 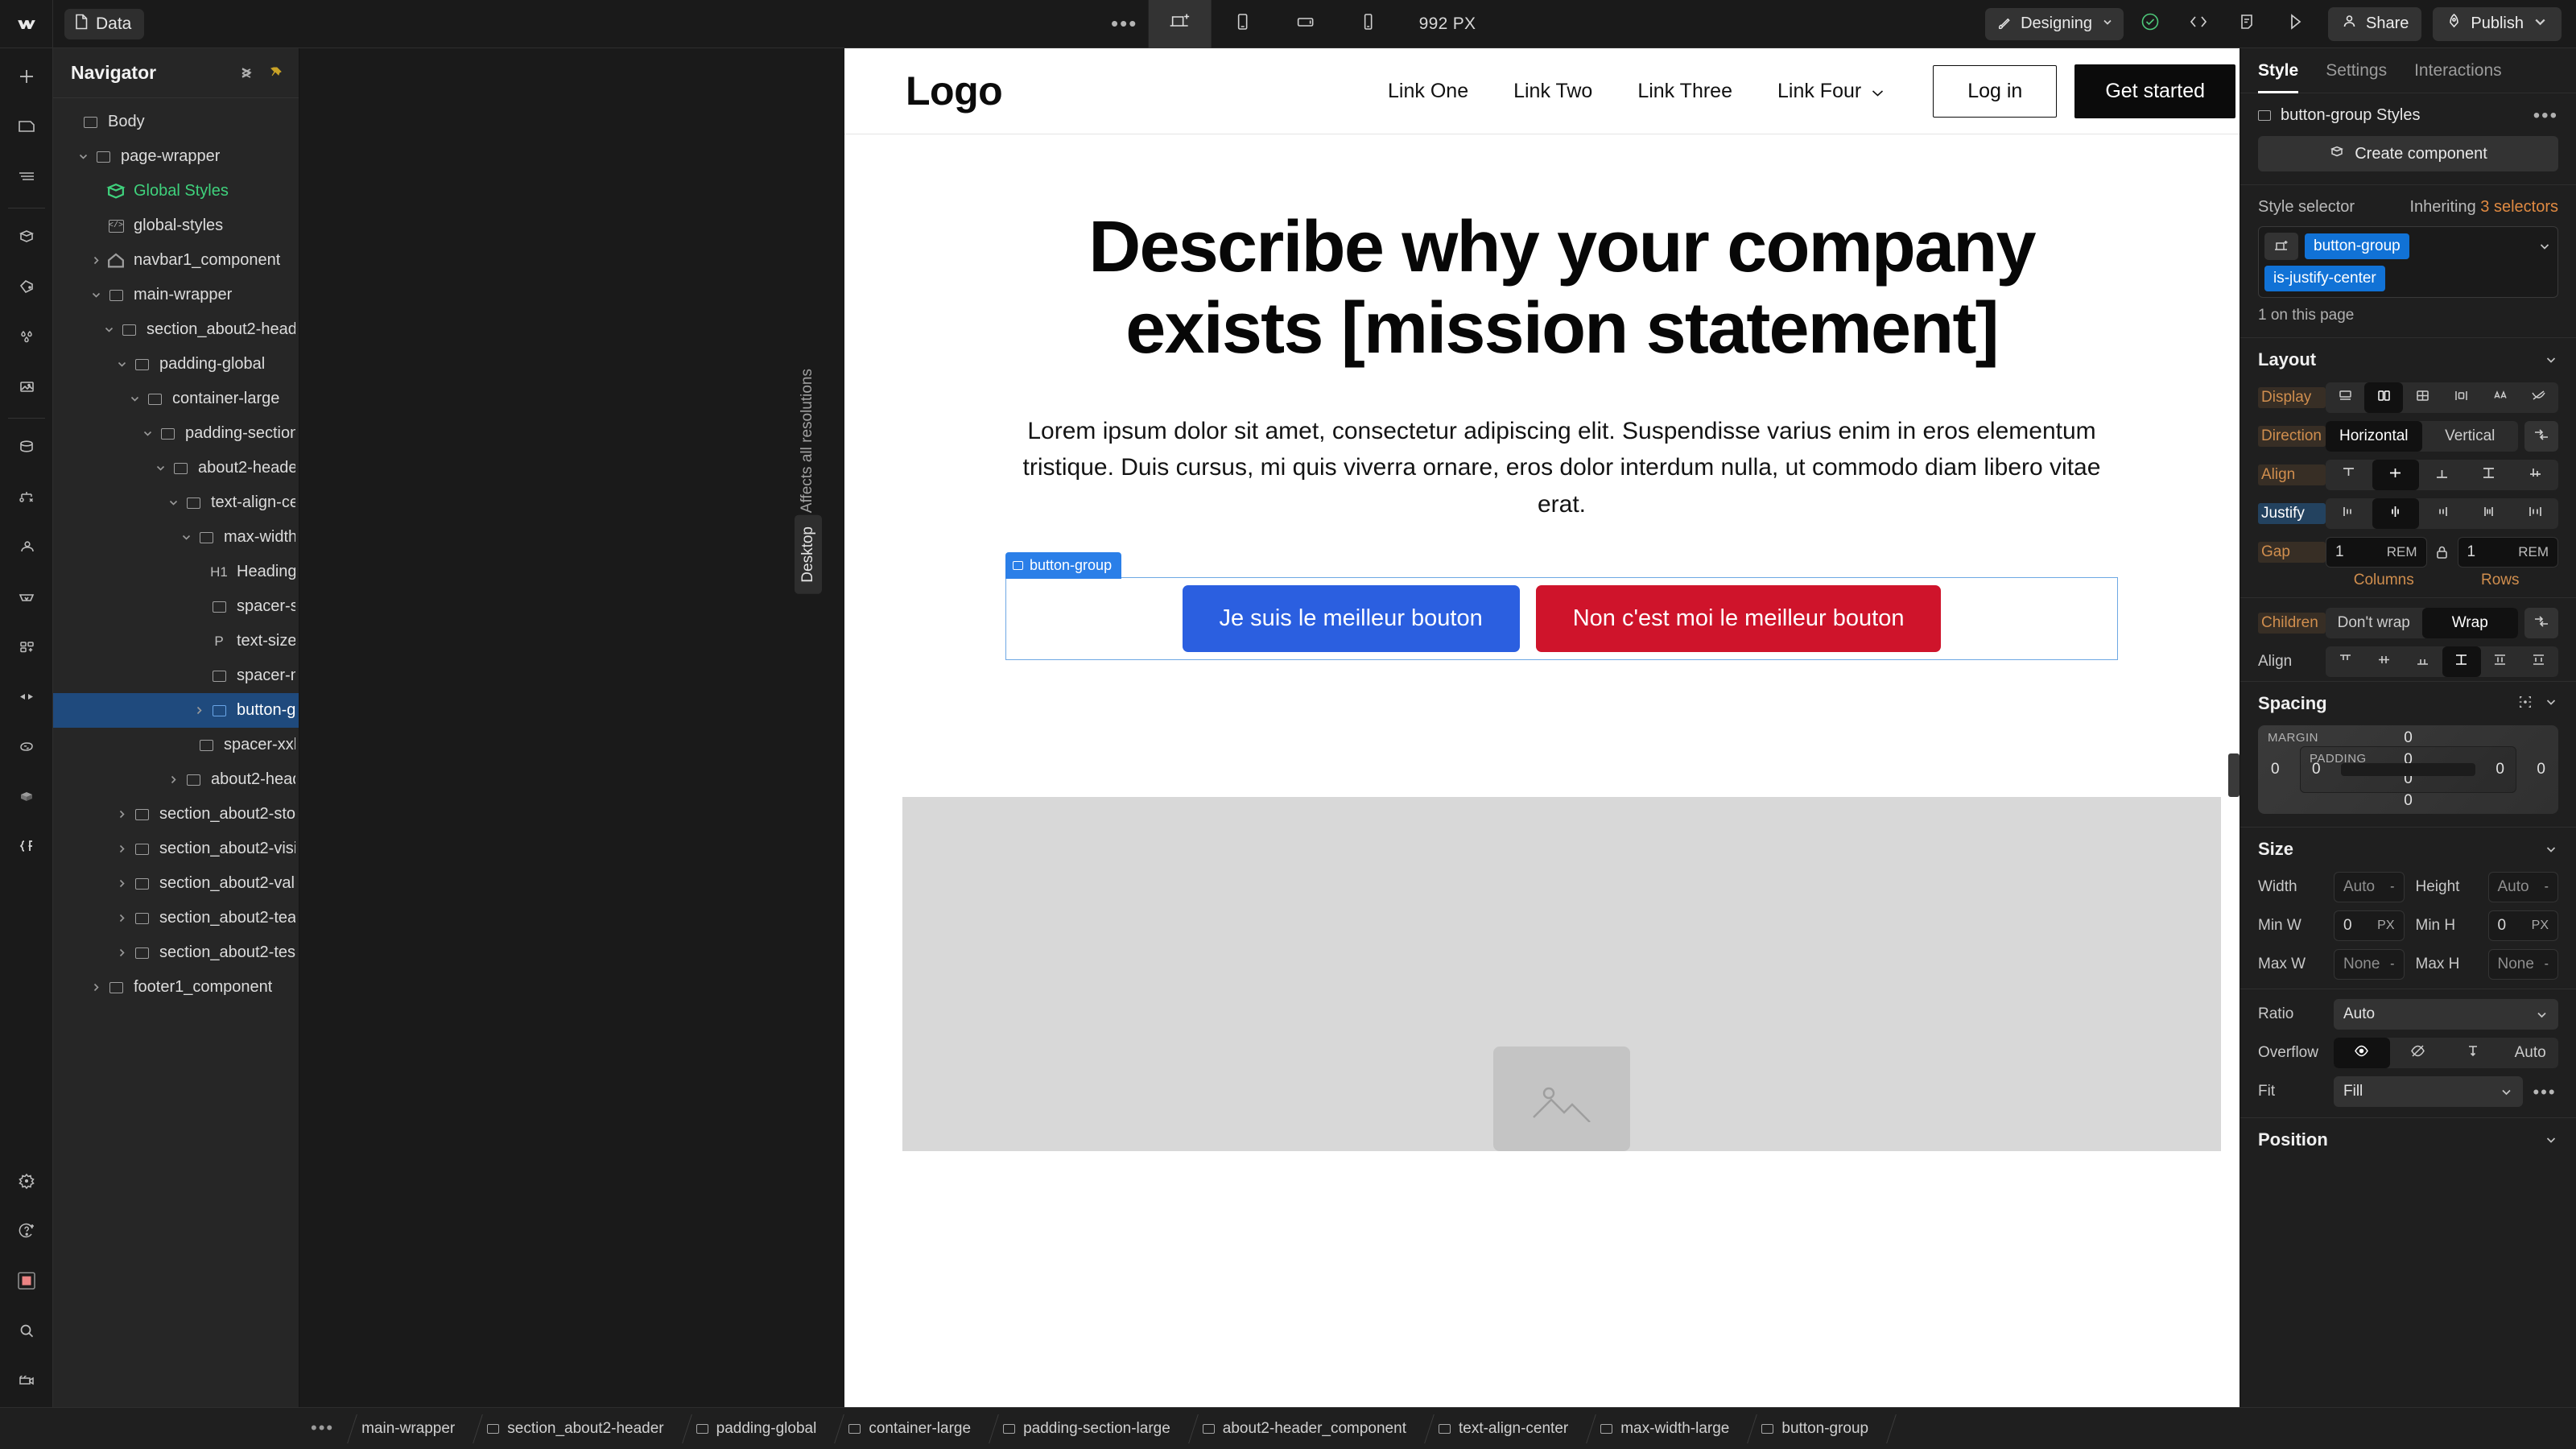 I want to click on components-button, so click(x=26, y=238).